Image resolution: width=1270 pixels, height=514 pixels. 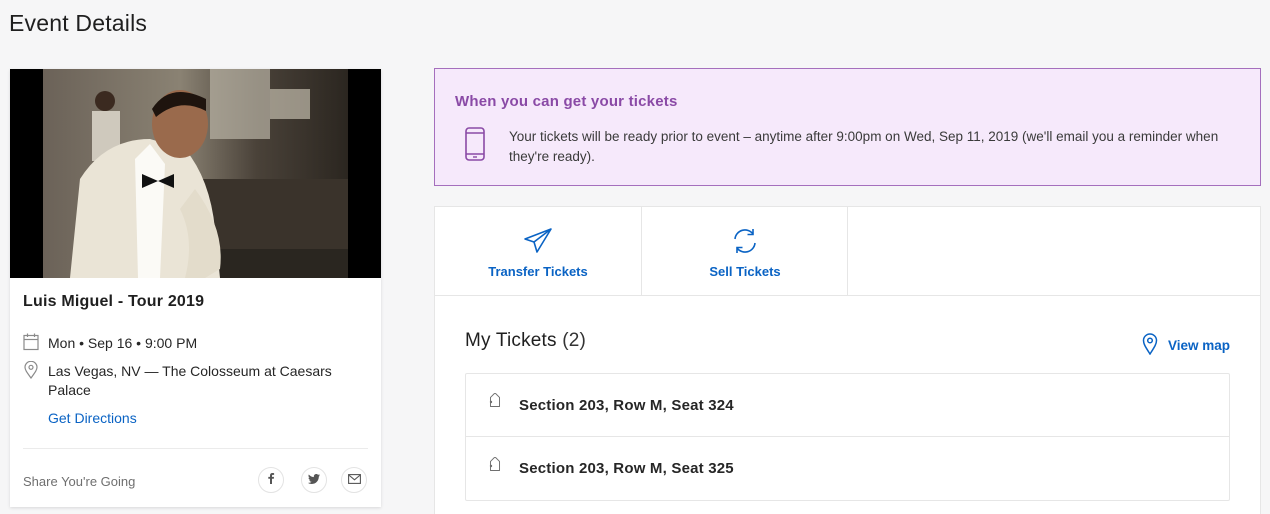 I want to click on list-item: Section 203, Row M, Seat 324, so click(x=847, y=405).